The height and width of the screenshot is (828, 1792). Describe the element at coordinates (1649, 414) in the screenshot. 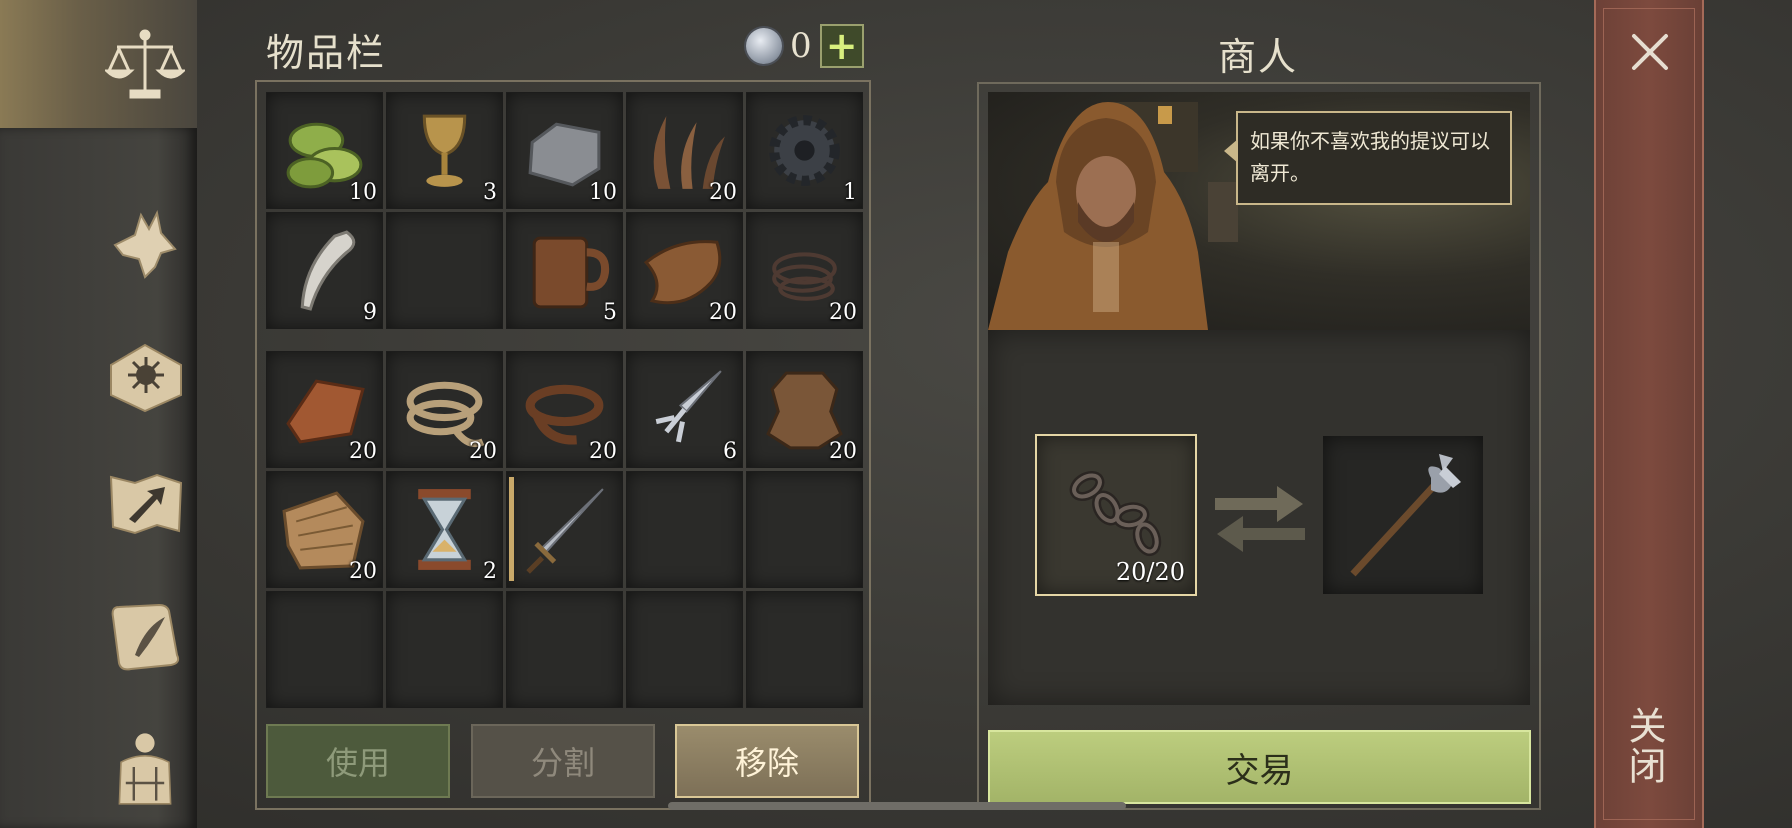

I see `close-panel-border` at that location.